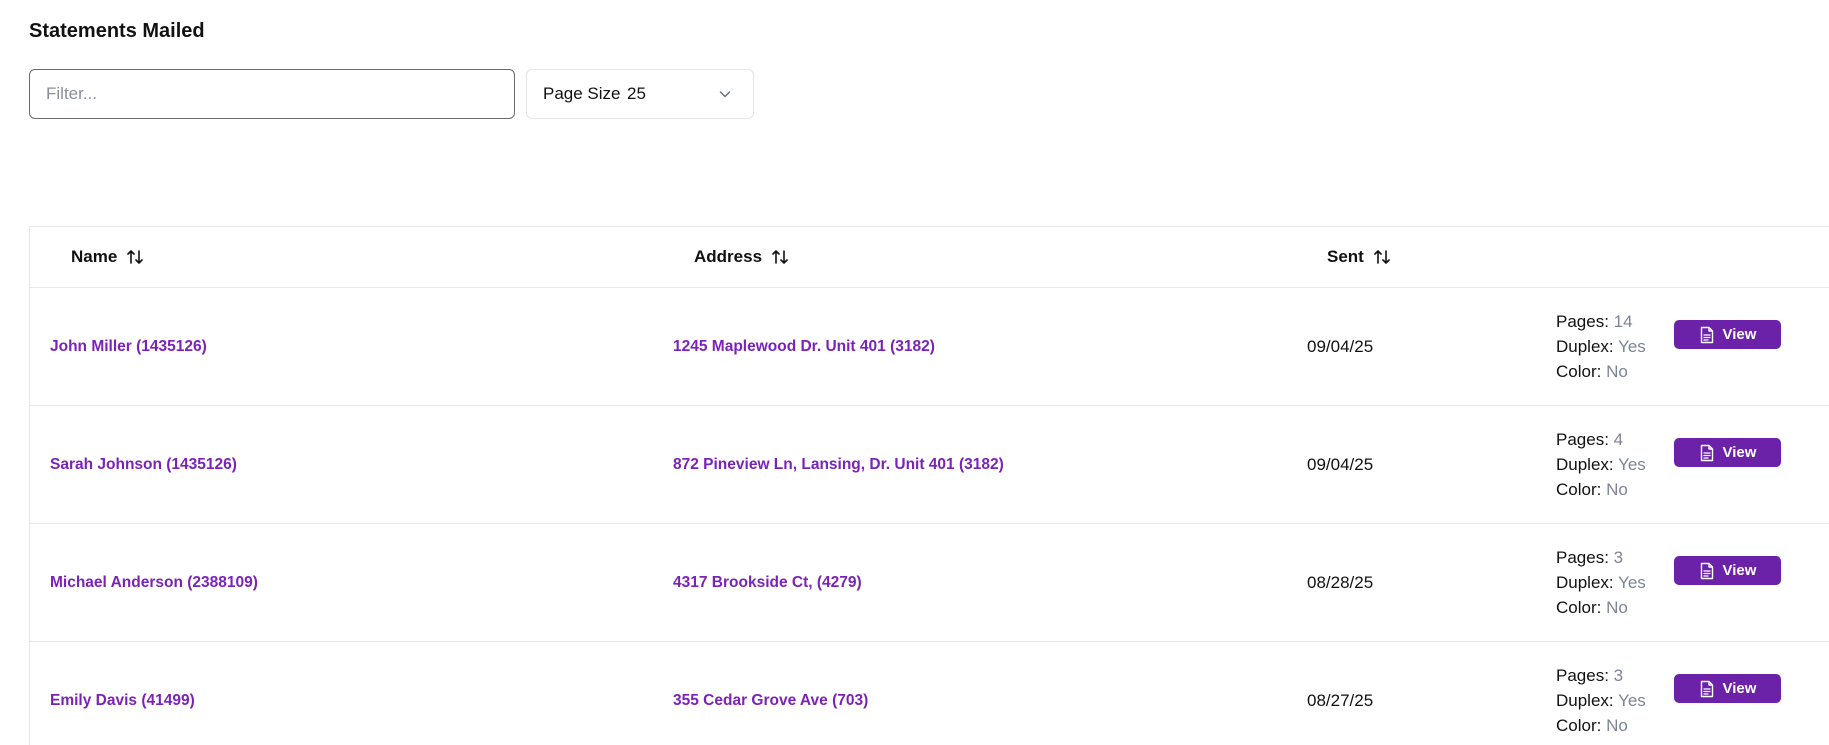  I want to click on customer-name-link: Emily Davis (41499), so click(122, 701).